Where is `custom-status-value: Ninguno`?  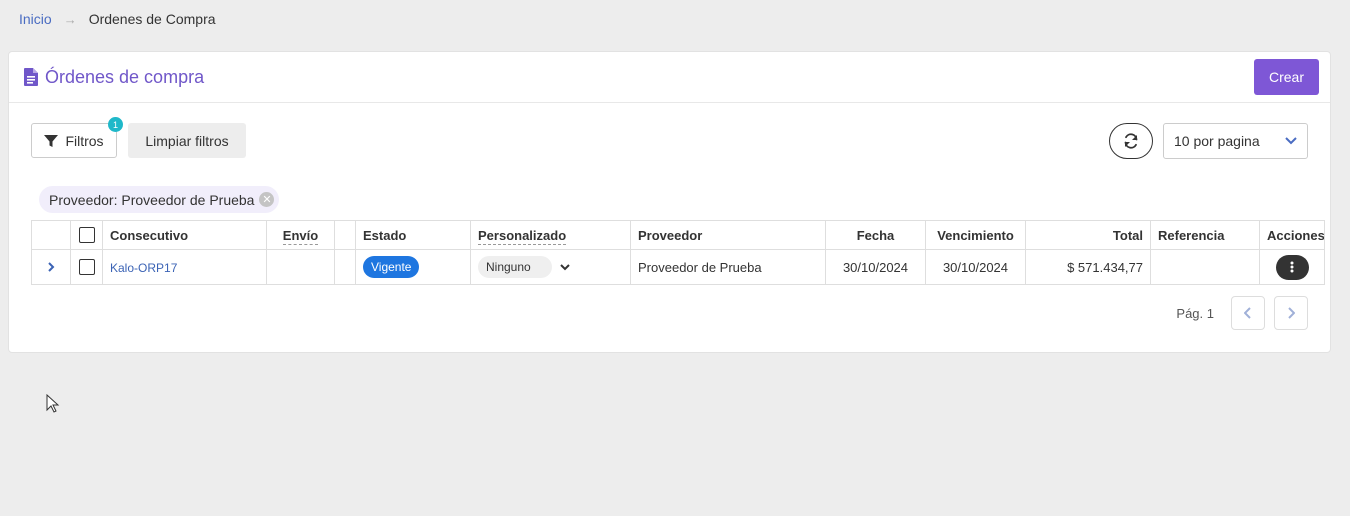 custom-status-value: Ninguno is located at coordinates (515, 267).